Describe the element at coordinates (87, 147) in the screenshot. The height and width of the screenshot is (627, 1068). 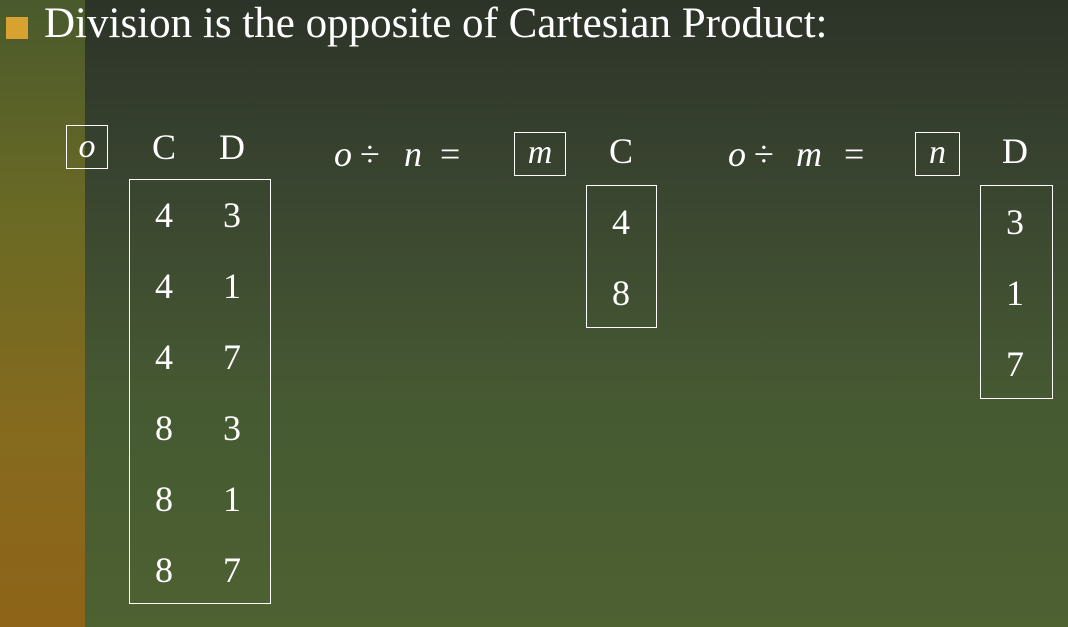
I see `relation-o-name: o` at that location.